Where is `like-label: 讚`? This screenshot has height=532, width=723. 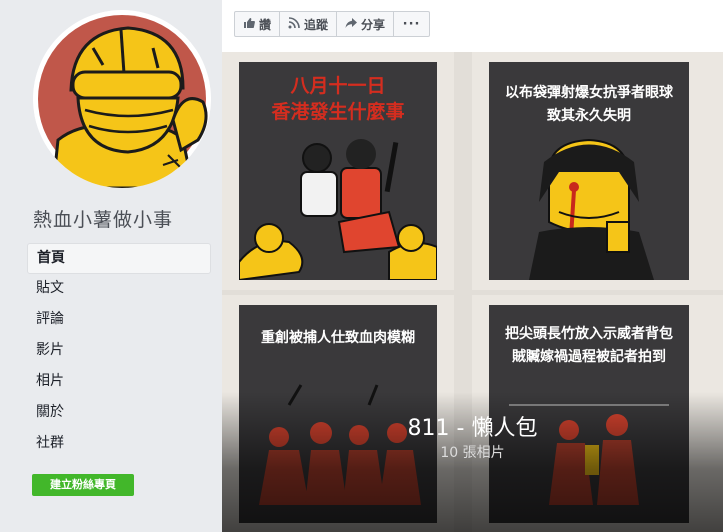 like-label: 讚 is located at coordinates (265, 24).